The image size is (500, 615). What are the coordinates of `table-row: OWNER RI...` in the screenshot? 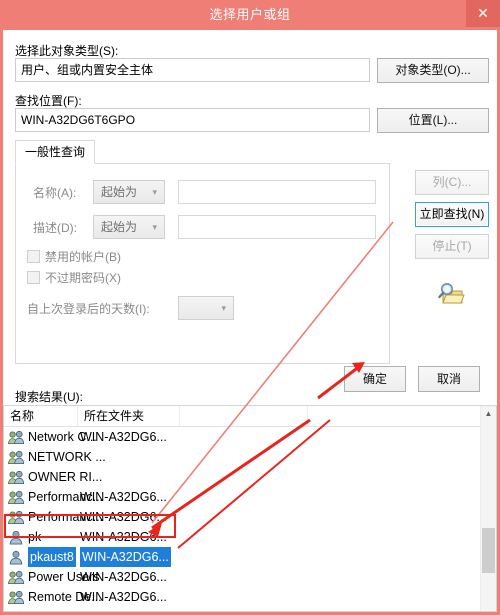 It's located at (250, 477).